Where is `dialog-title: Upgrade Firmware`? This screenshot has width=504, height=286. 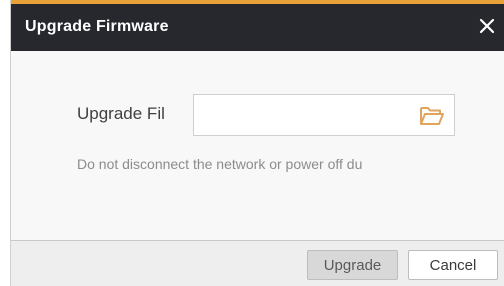
dialog-title: Upgrade Firmware is located at coordinates (97, 26).